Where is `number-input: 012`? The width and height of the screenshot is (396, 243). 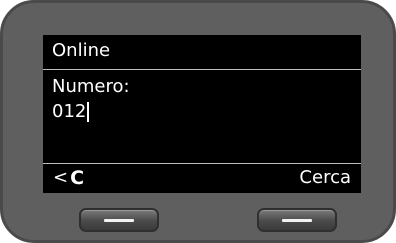
number-input: 012 is located at coordinates (71, 112).